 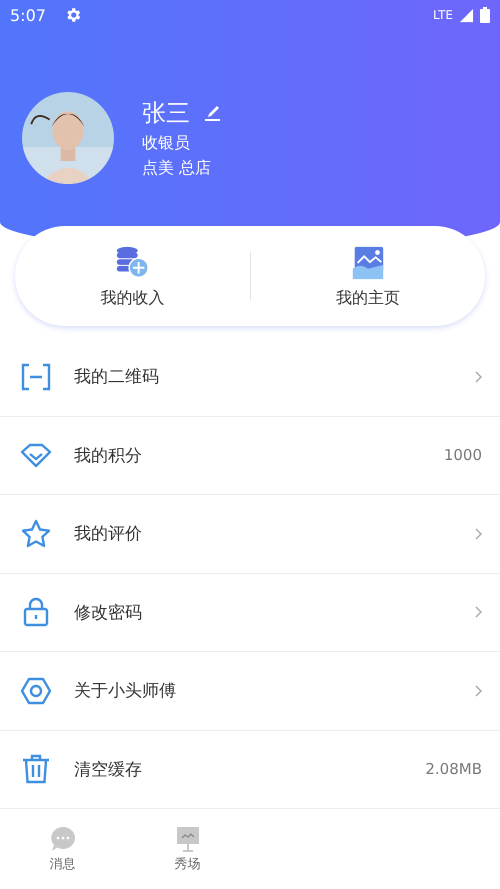 What do you see at coordinates (367, 276) in the screenshot?
I see `shortcut-button: 我的主页` at bounding box center [367, 276].